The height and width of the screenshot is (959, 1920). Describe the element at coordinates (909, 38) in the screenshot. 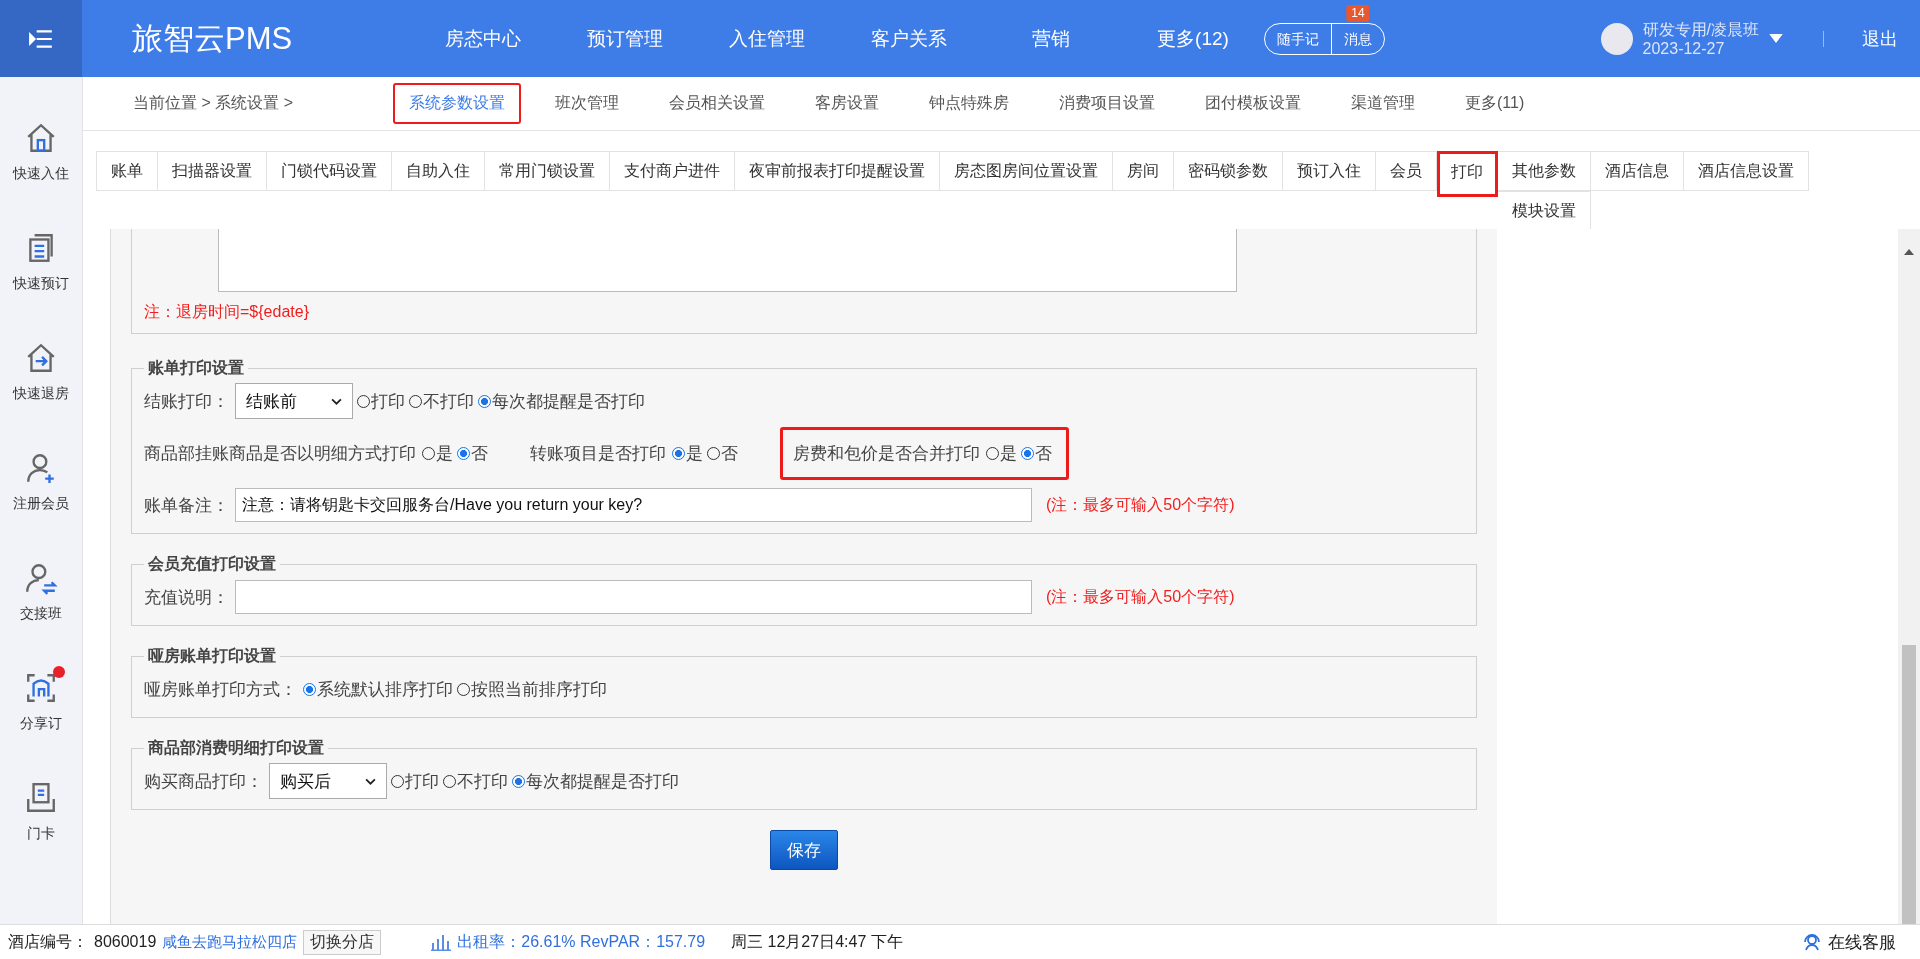

I see `nav-link: 客户关系` at that location.